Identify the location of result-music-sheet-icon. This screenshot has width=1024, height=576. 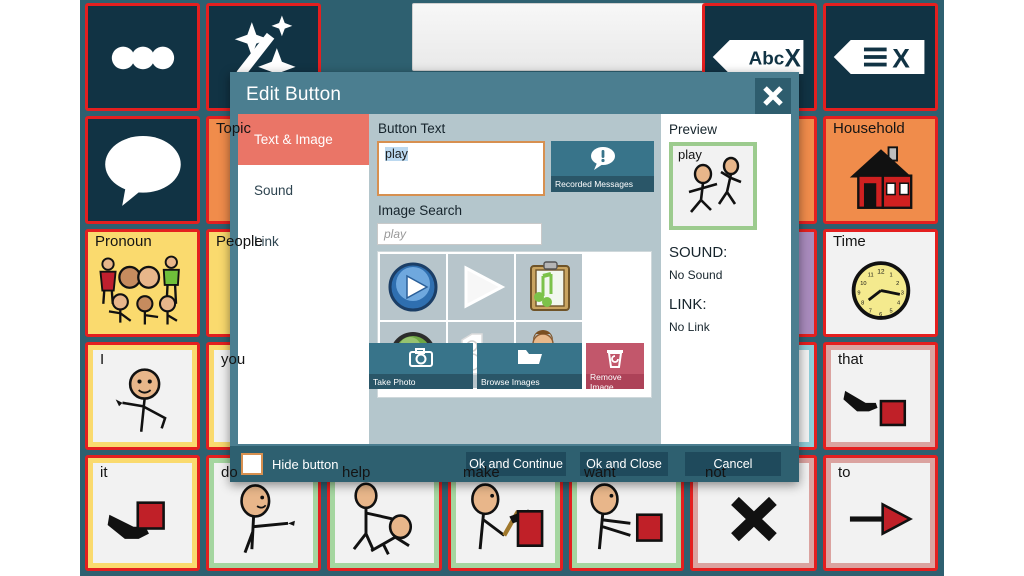
(549, 287).